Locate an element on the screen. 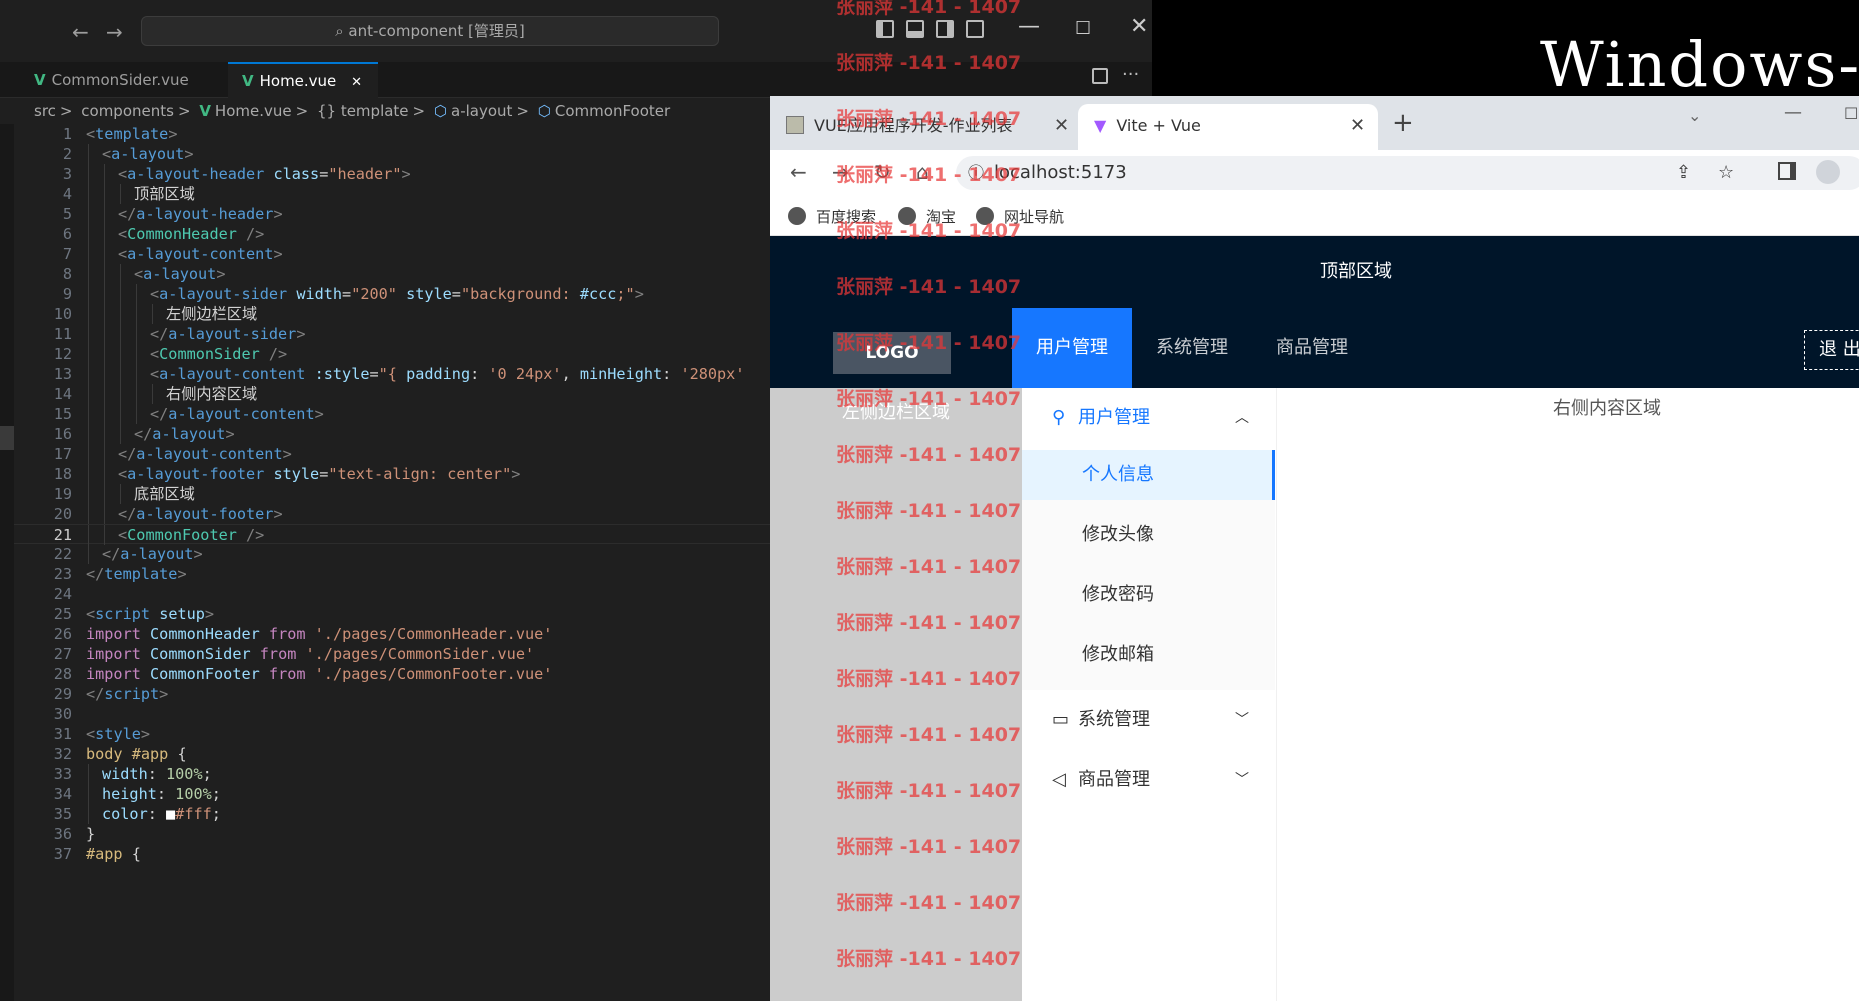 This screenshot has height=1001, width=1859. maximize-icon: ☐ is located at coordinates (1083, 28).